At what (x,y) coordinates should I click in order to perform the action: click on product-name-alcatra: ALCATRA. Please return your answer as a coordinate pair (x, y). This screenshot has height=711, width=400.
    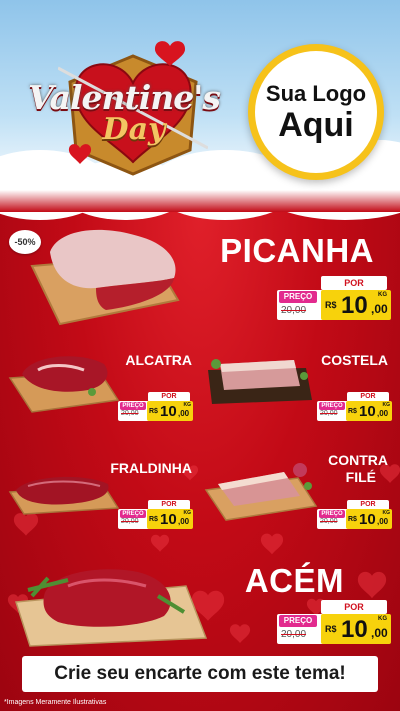
    Looking at the image, I should click on (158, 360).